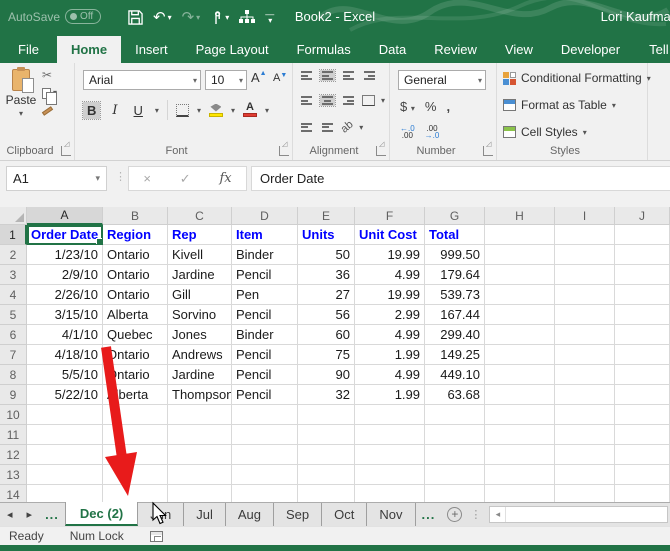 This screenshot has width=670, height=551. Describe the element at coordinates (13, 315) in the screenshot. I see `row-header-5: 5` at that location.